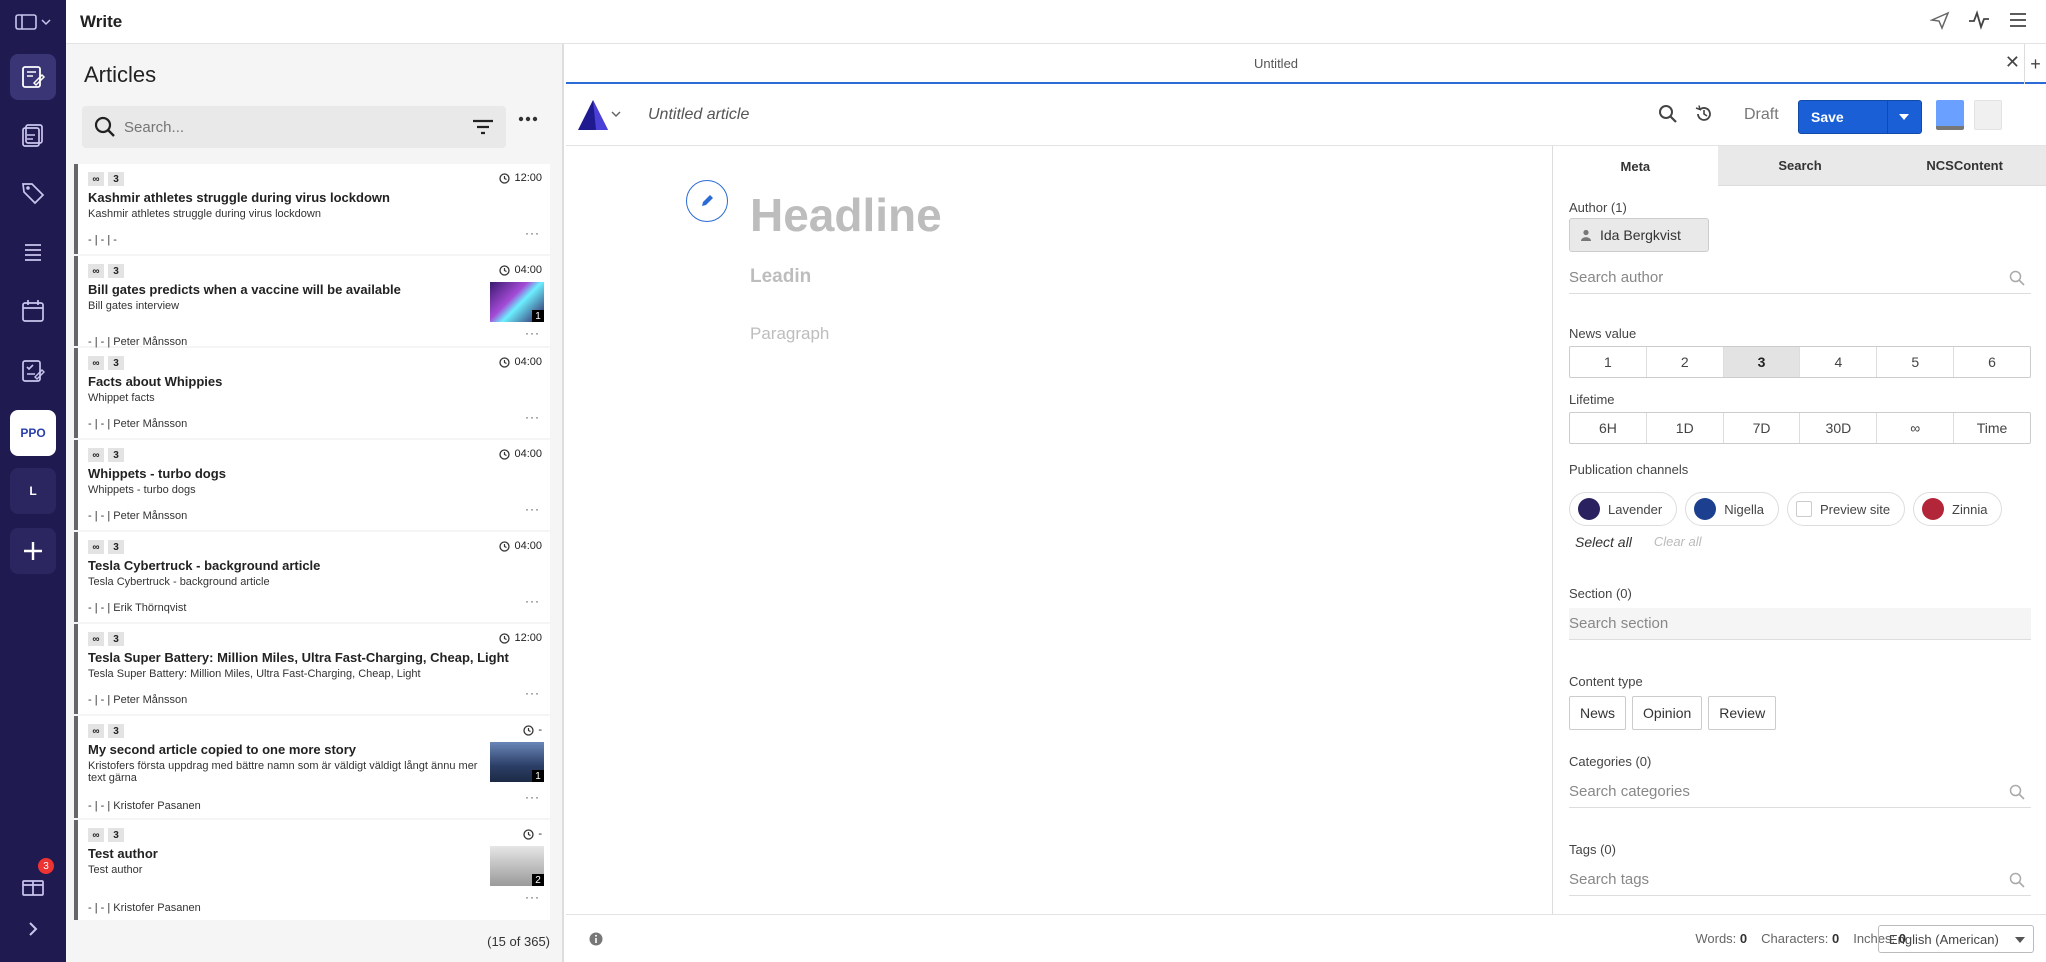 Image resolution: width=2046 pixels, height=962 pixels. Describe the element at coordinates (1635, 166) in the screenshot. I see `tab-meta: Meta` at that location.